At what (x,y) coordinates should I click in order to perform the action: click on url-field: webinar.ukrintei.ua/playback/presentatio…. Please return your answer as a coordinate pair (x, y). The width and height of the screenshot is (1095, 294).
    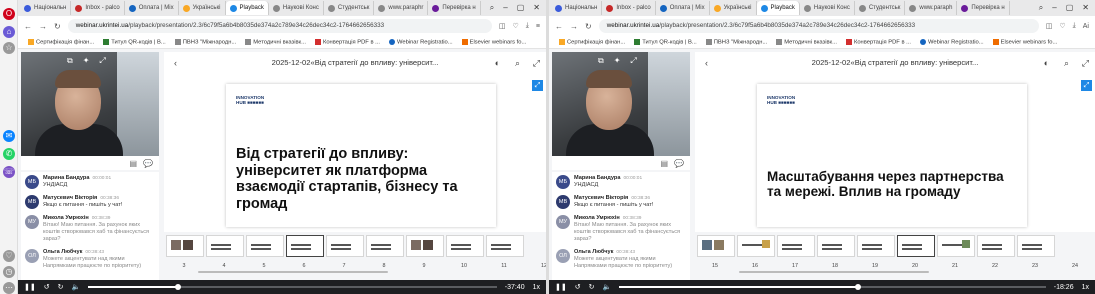
    Looking at the image, I should click on (279, 26).